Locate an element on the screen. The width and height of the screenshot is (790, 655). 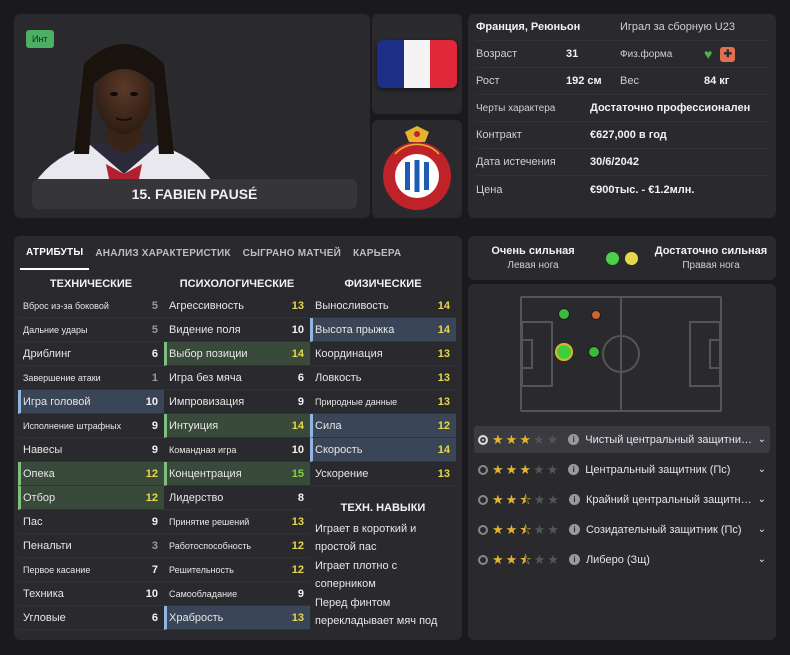
tab-matches: СЫГРАНО МАТЧЕЙ is located at coordinates (292, 253).